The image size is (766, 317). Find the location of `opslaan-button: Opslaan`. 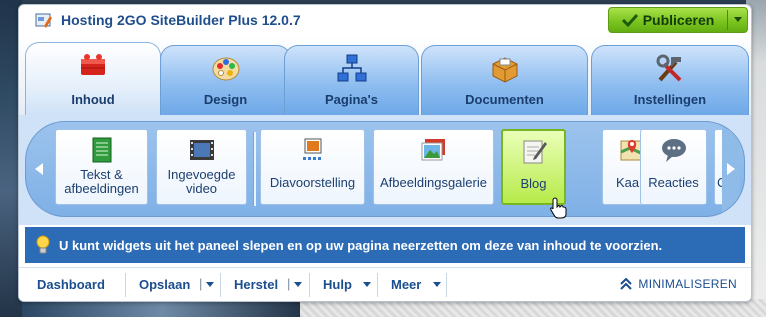

opslaan-button: Opslaan is located at coordinates (164, 284).